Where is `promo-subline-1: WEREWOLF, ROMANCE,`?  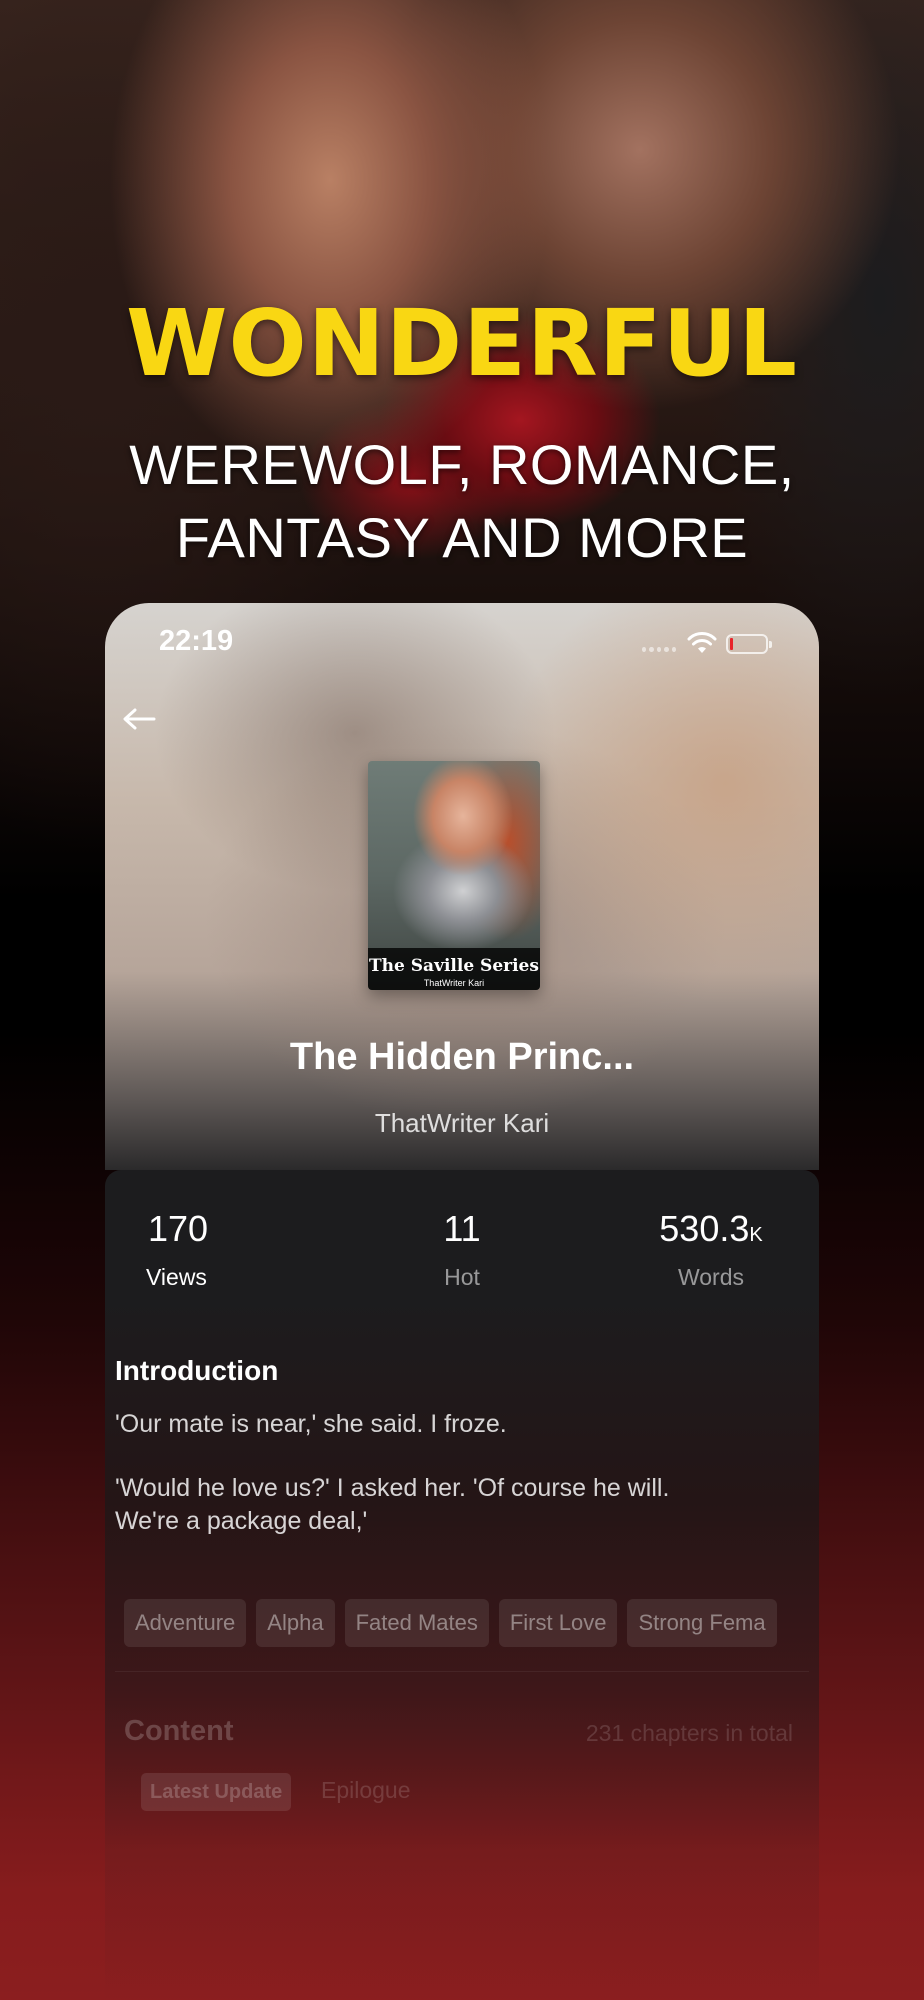
promo-subline-1: WEREWOLF, ROMANCE, is located at coordinates (462, 464).